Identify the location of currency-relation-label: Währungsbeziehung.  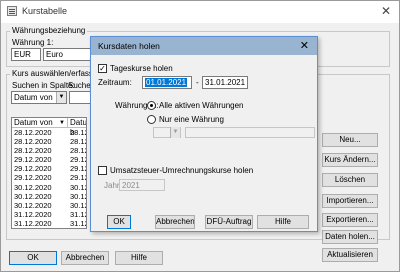
(49, 30).